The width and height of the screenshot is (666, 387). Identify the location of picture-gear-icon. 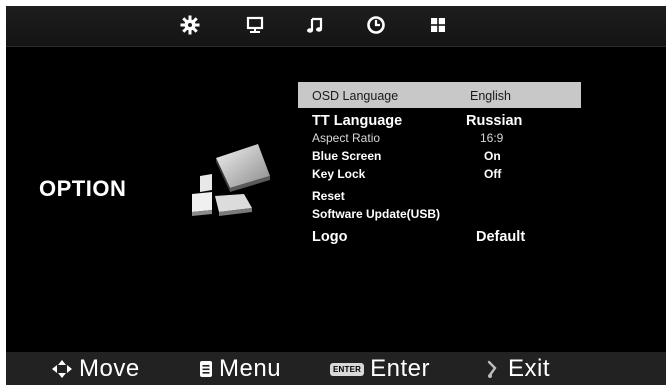
(190, 25).